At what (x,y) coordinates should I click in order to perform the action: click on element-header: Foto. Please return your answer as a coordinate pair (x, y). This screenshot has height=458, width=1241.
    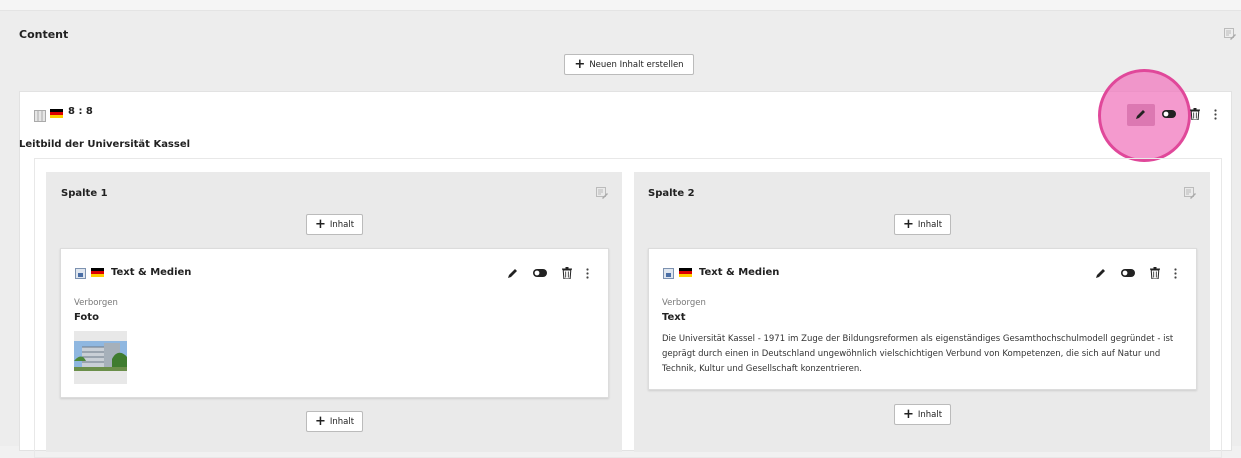
    Looking at the image, I should click on (86, 317).